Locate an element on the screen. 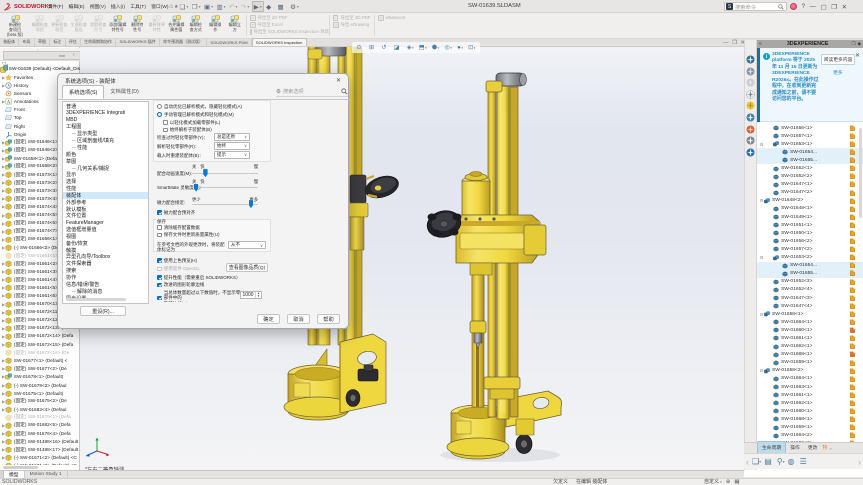 Image resolution: width=863 pixels, height=485 pixels. ribbon-button: 编辑检 查方式 is located at coordinates (196, 25).